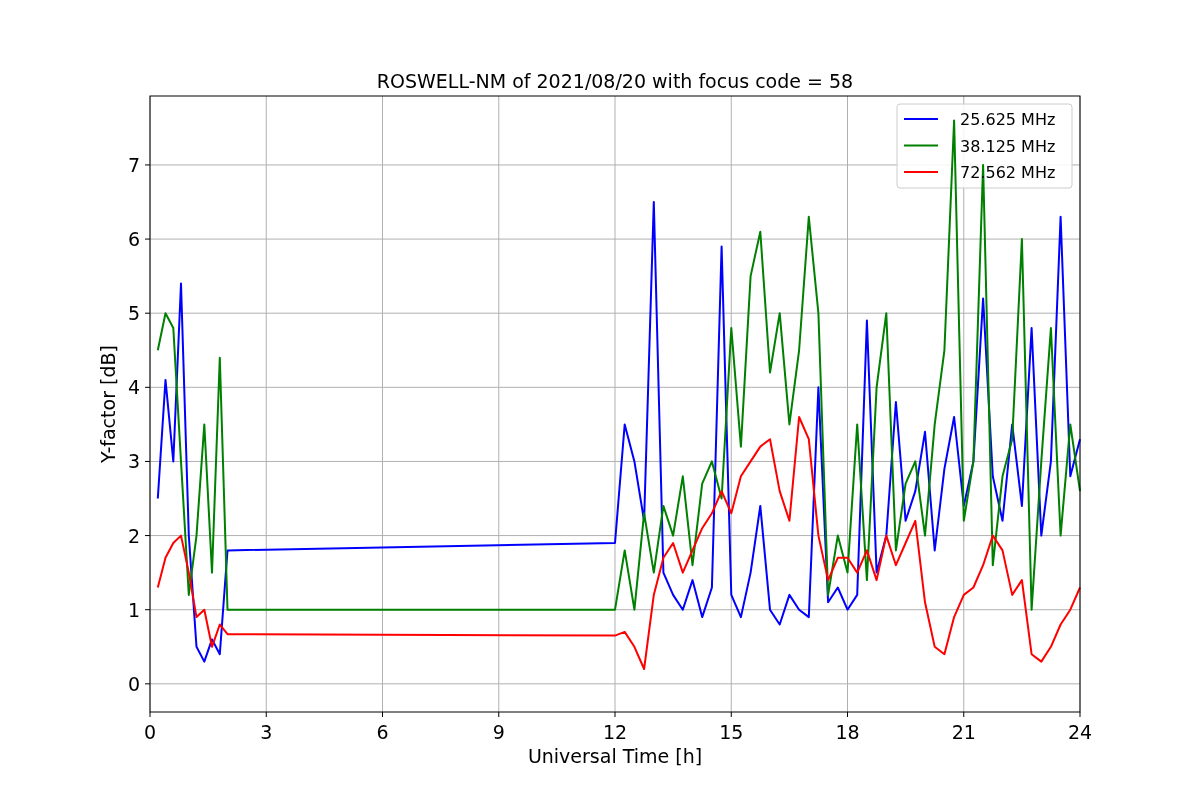 This screenshot has width=1200, height=800. Describe the element at coordinates (133, 239) in the screenshot. I see `y-tick-label: 6` at that location.